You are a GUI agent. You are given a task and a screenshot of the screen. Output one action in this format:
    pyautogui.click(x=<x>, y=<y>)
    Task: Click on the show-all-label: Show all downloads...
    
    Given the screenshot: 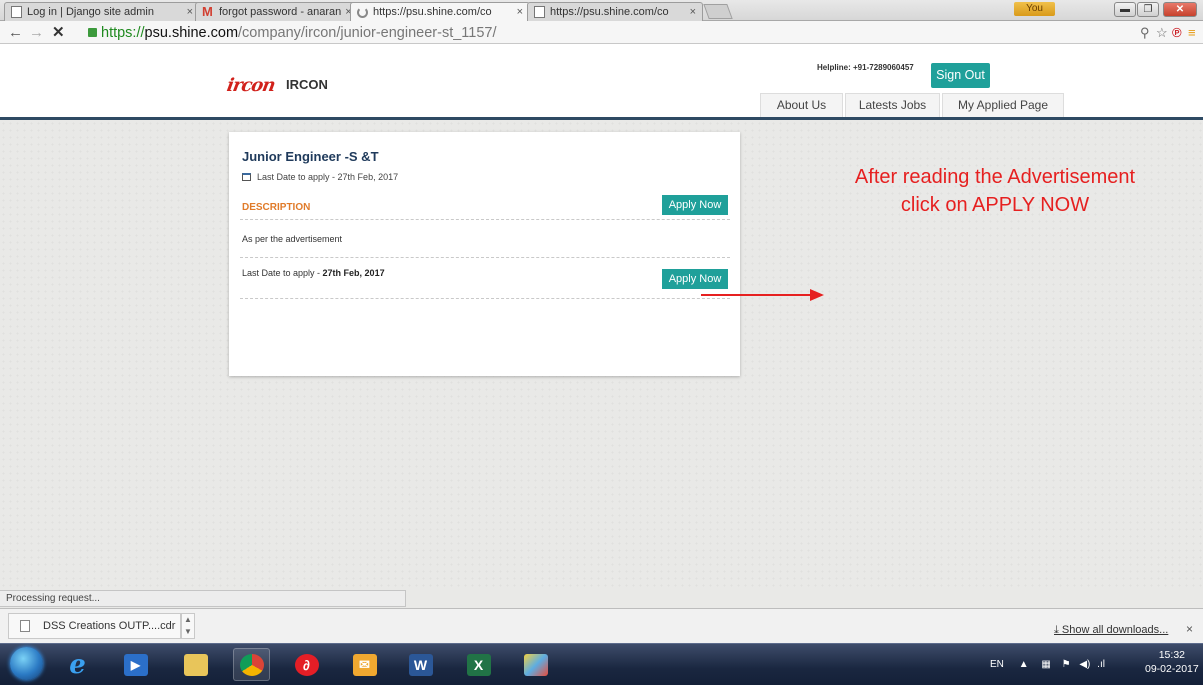 What is the action you would take?
    pyautogui.click(x=1115, y=630)
    